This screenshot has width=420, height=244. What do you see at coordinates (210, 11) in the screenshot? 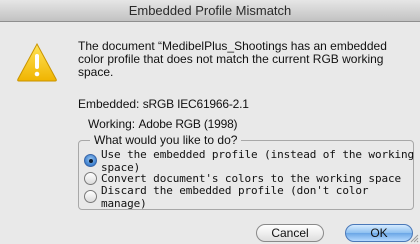
I see `dialog-title: Embedded Profile Mismatch` at bounding box center [210, 11].